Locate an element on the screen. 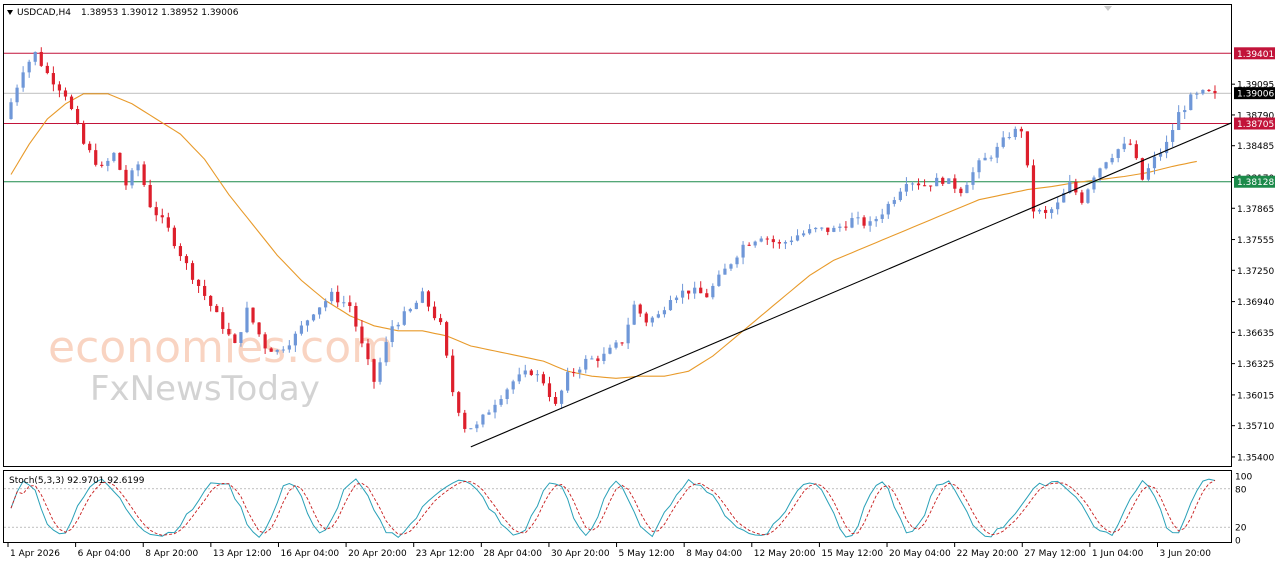 This screenshot has height=567, width=1280. price-tick-label: 1.36325 is located at coordinates (1255, 365).